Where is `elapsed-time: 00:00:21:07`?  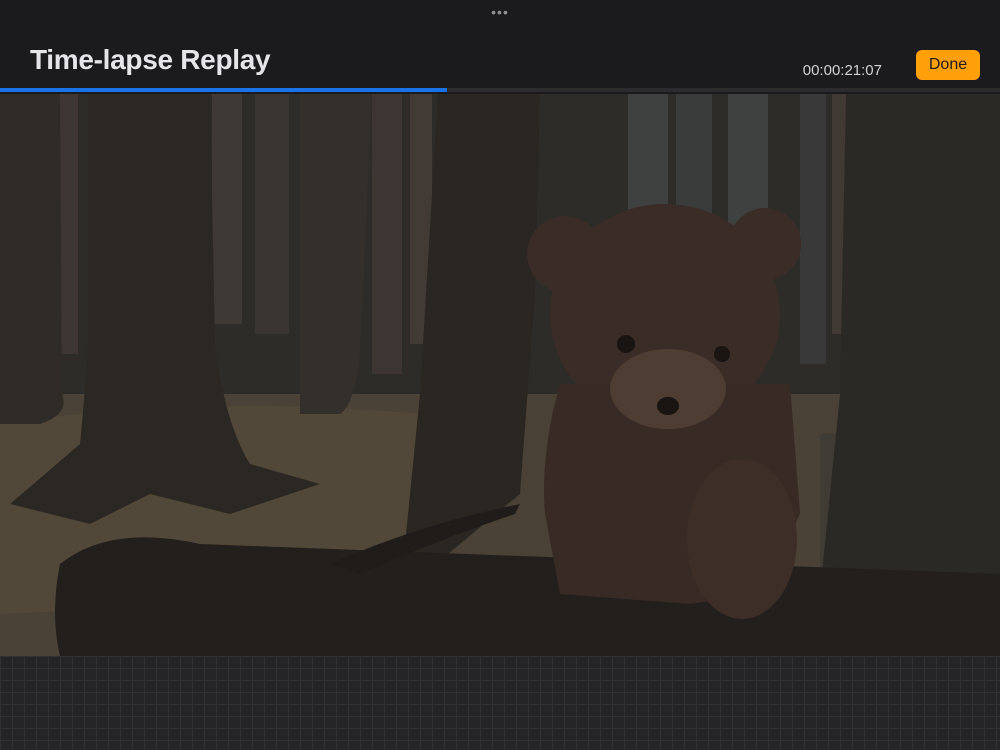
elapsed-time: 00:00:21:07 is located at coordinates (842, 70).